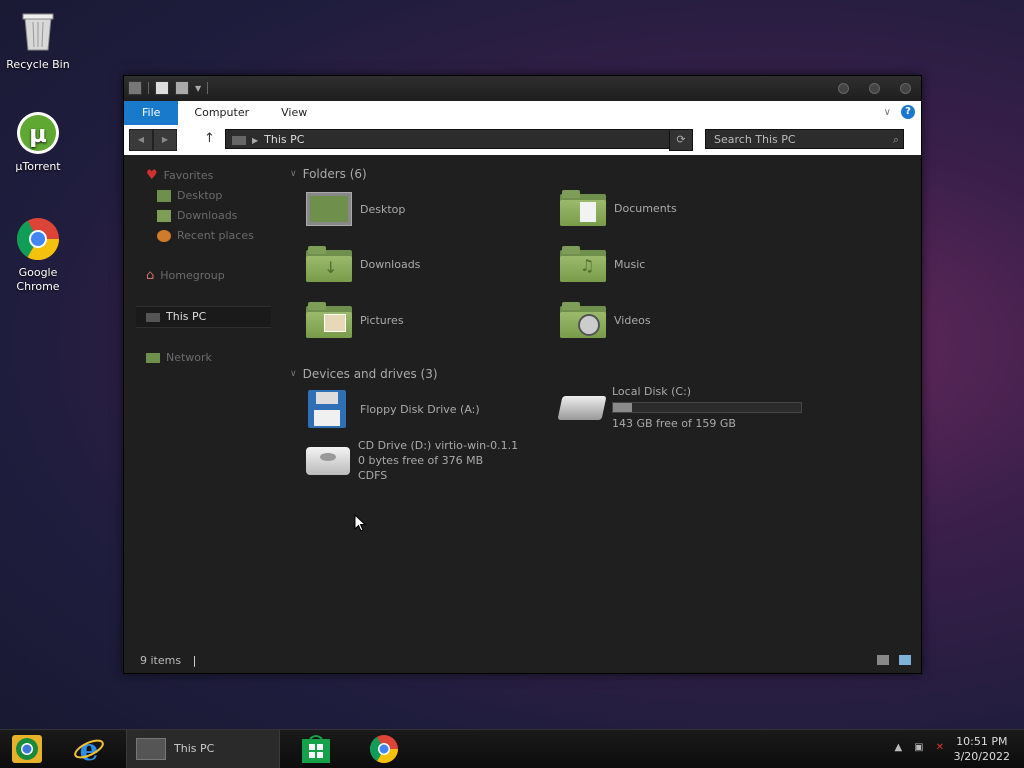  What do you see at coordinates (512, 748) in the screenshot?
I see `taskbar: e This PC ▲ ▣ ✕ 10:51 PM 3/20/2022` at bounding box center [512, 748].